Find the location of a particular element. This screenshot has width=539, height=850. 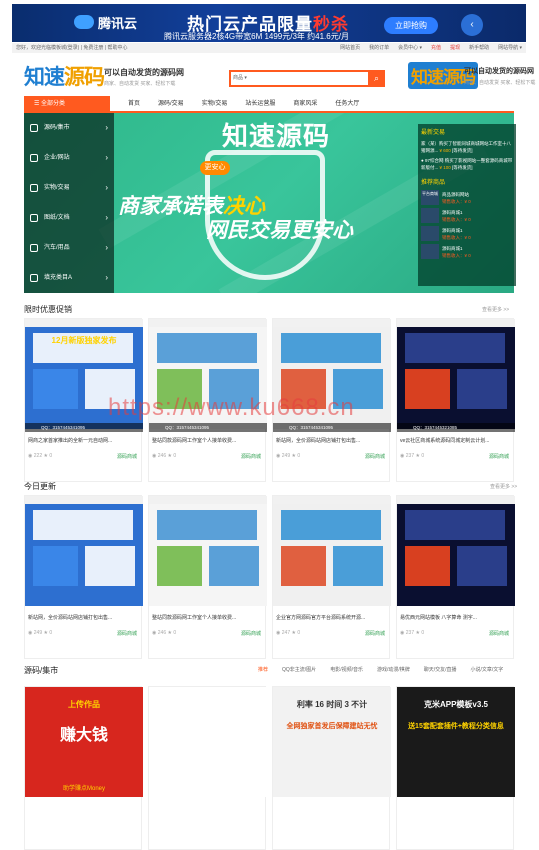

product-card: 整站同款源码网工作室个人接单收费... ◉ 246 ★ 0 源码商城 is located at coordinates (207, 577).